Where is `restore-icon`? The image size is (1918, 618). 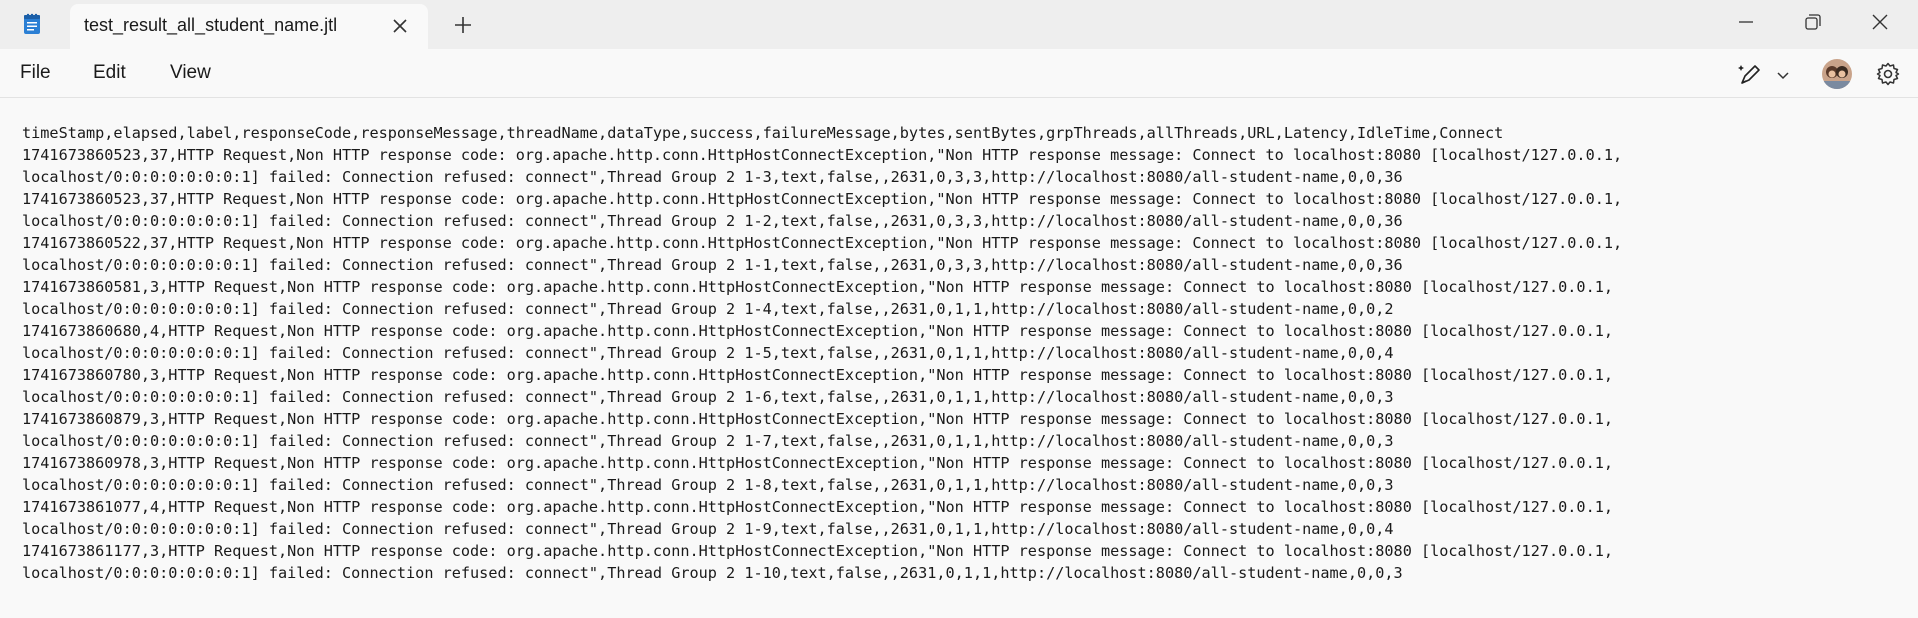
restore-icon is located at coordinates (1813, 22).